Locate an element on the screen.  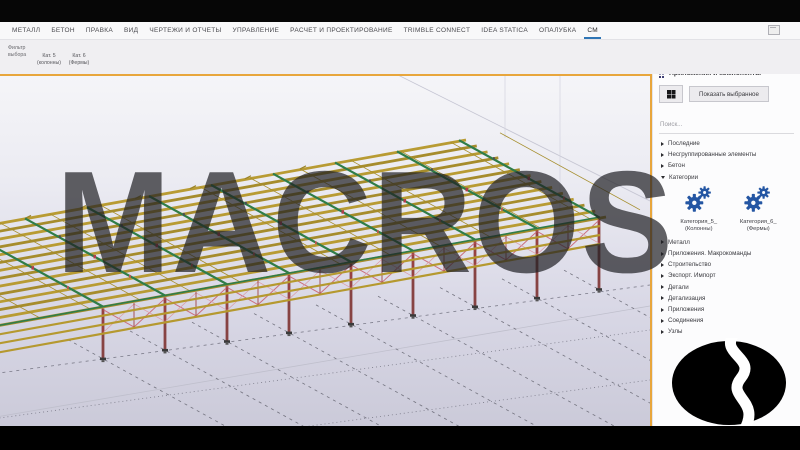
tile-detail: (Фермы) is located at coordinates (758, 229).